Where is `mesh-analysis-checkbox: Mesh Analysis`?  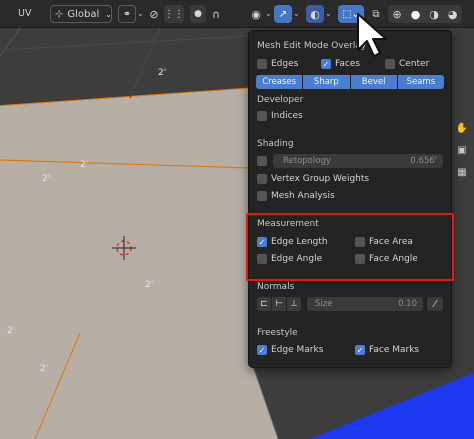
mesh-analysis-checkbox: Mesh Analysis is located at coordinates (296, 196).